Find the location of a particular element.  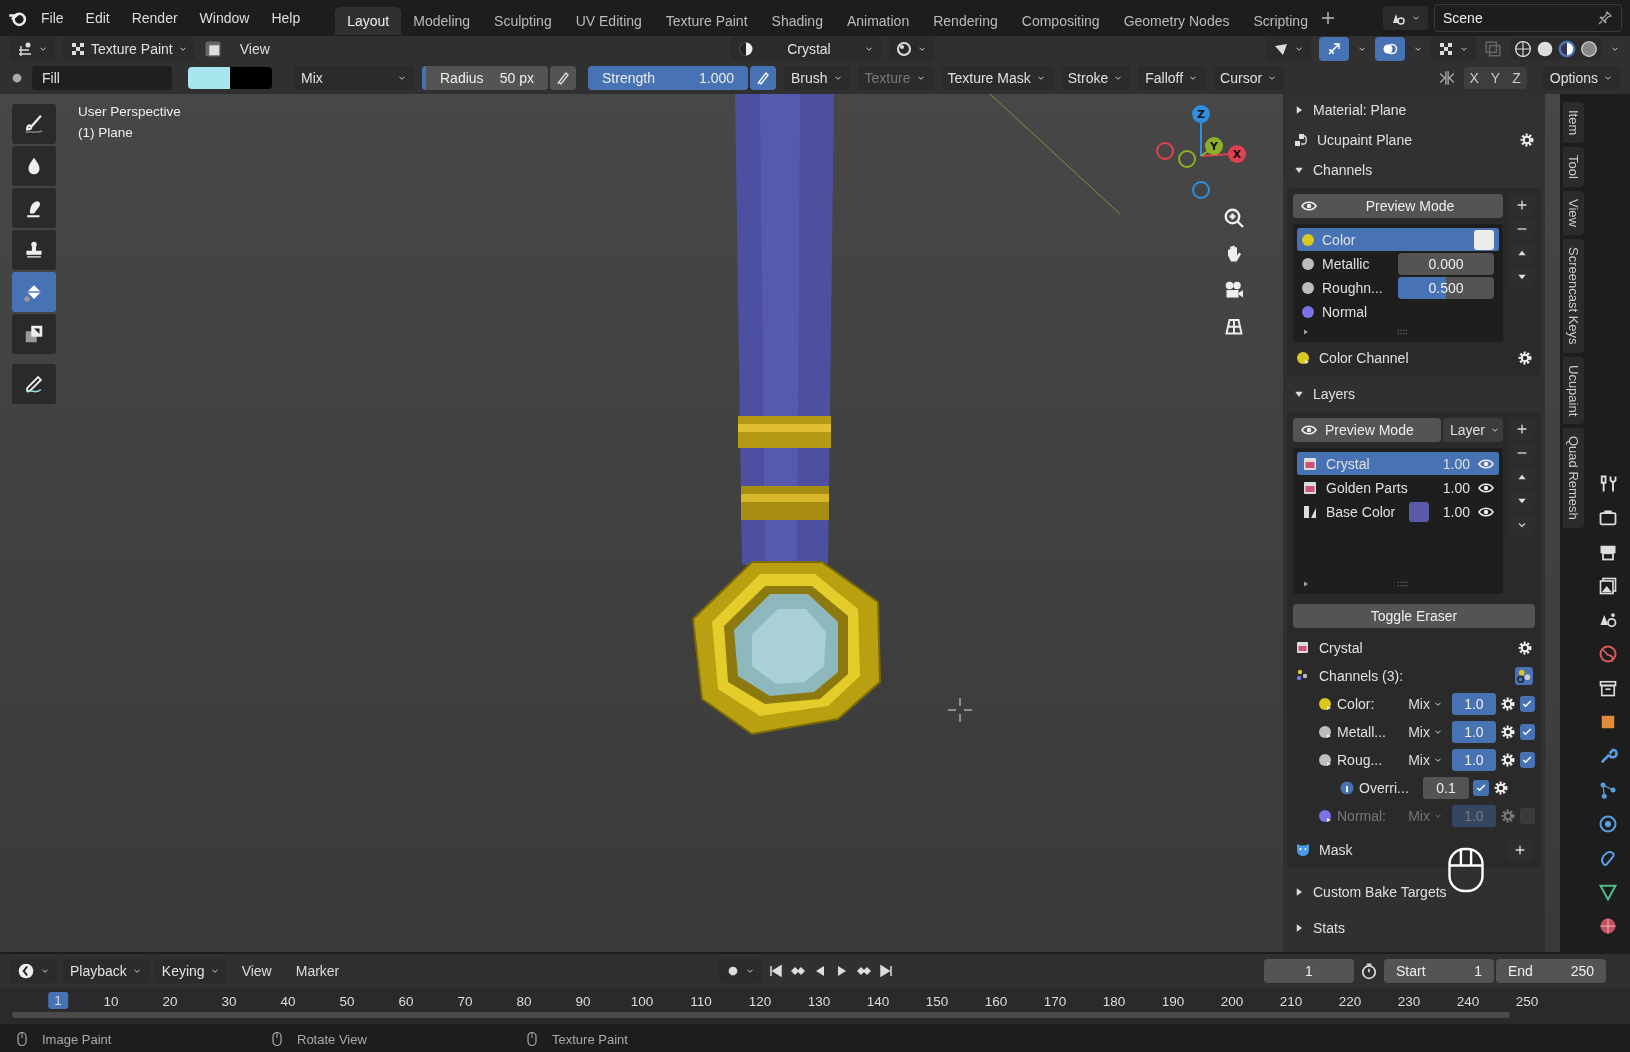

mirror-icon is located at coordinates (1446, 78).